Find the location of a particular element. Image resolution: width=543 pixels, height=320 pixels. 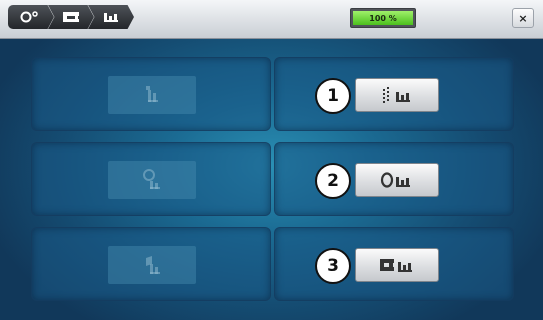

close-button: × is located at coordinates (523, 18).